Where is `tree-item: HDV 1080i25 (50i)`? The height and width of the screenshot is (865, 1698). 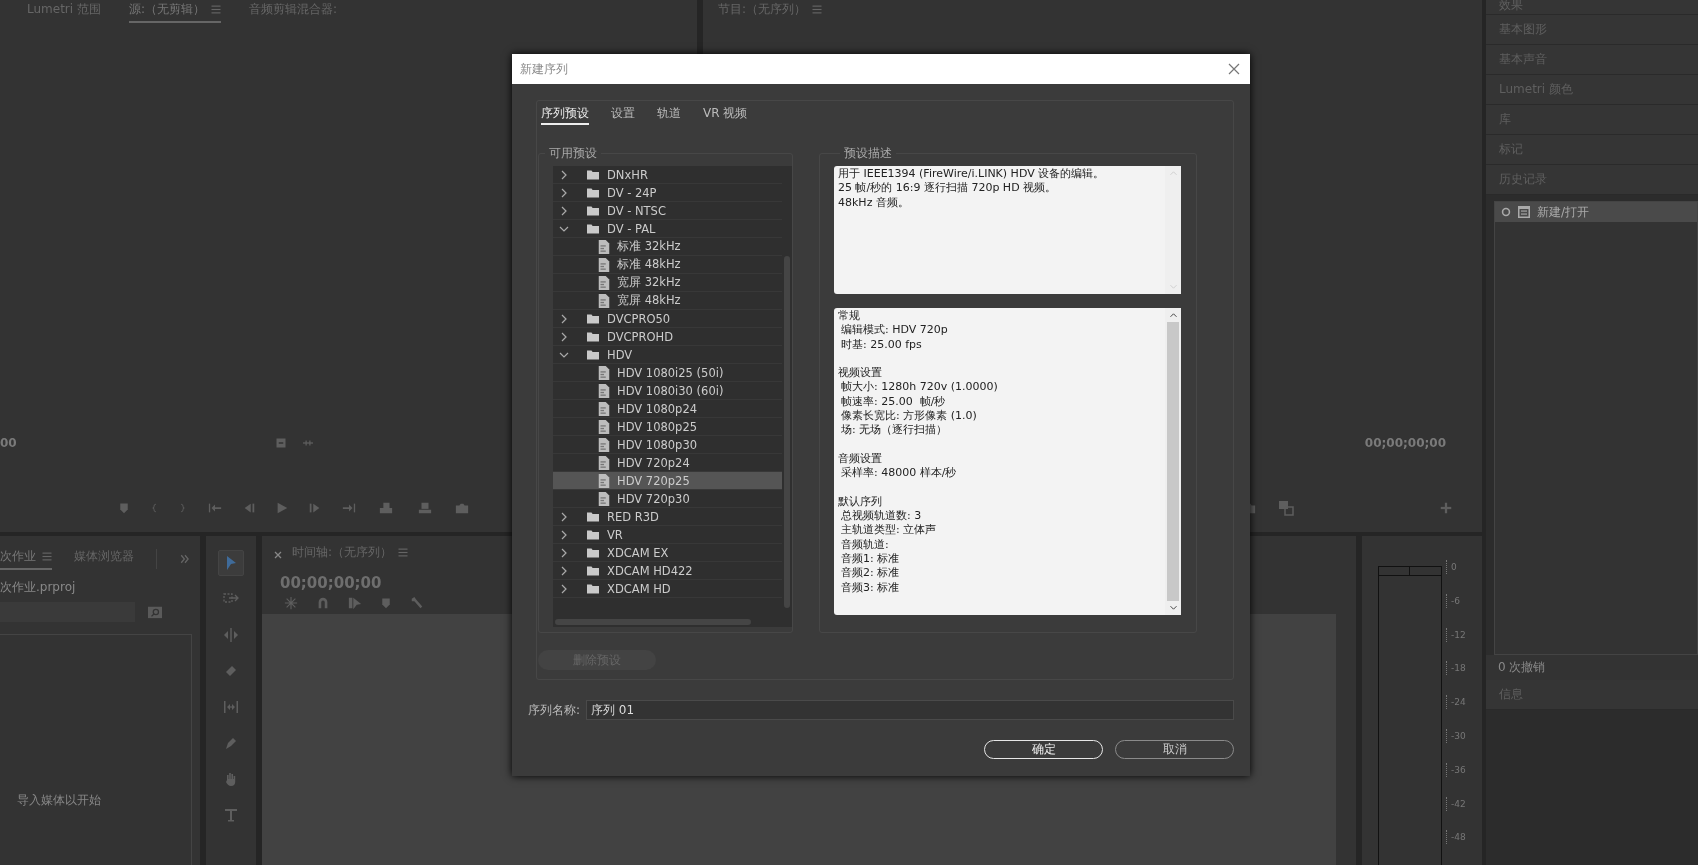 tree-item: HDV 1080i25 (50i) is located at coordinates (667, 373).